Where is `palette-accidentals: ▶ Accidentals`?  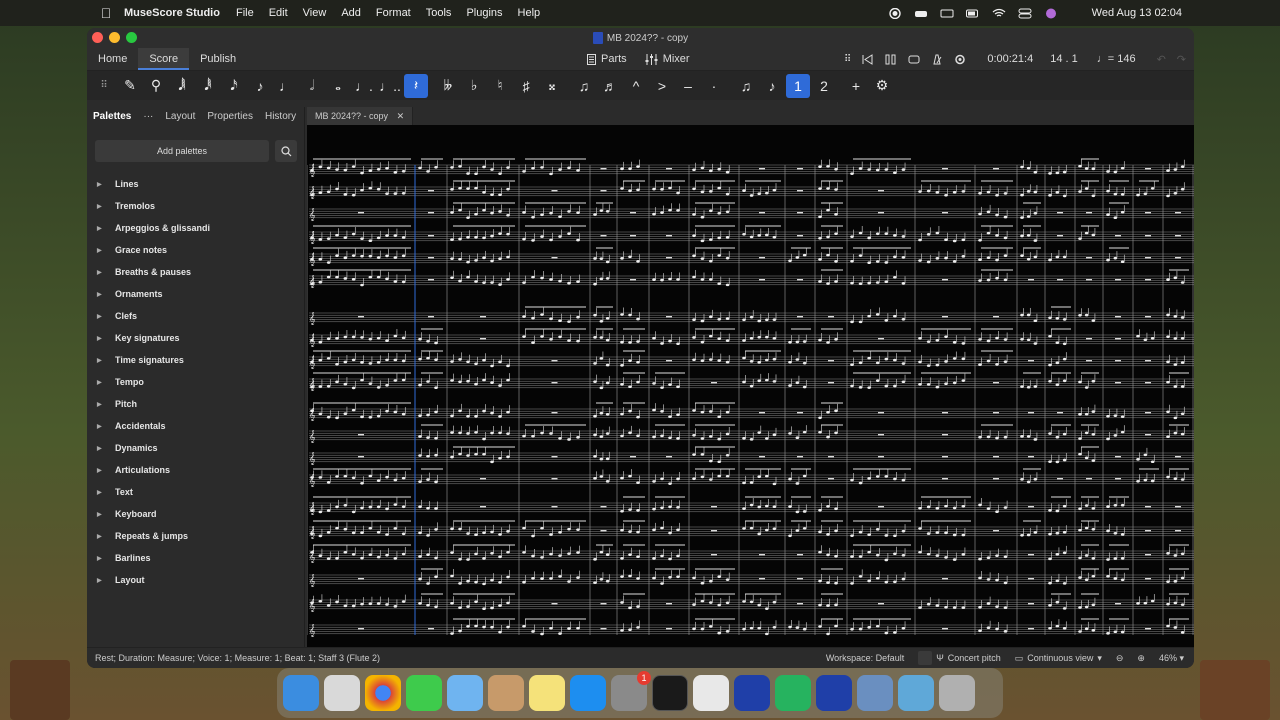
palette-accidentals: ▶ Accidentals is located at coordinates (197, 426).